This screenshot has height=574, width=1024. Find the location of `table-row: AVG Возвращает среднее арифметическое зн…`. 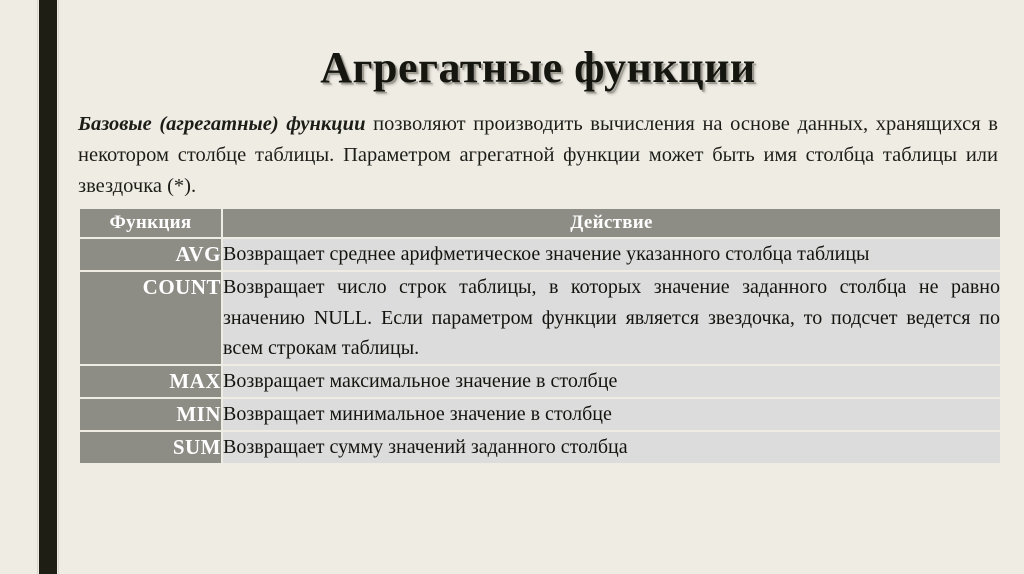

table-row: AVG Возвращает среднее арифметическое зн… is located at coordinates (540, 254).